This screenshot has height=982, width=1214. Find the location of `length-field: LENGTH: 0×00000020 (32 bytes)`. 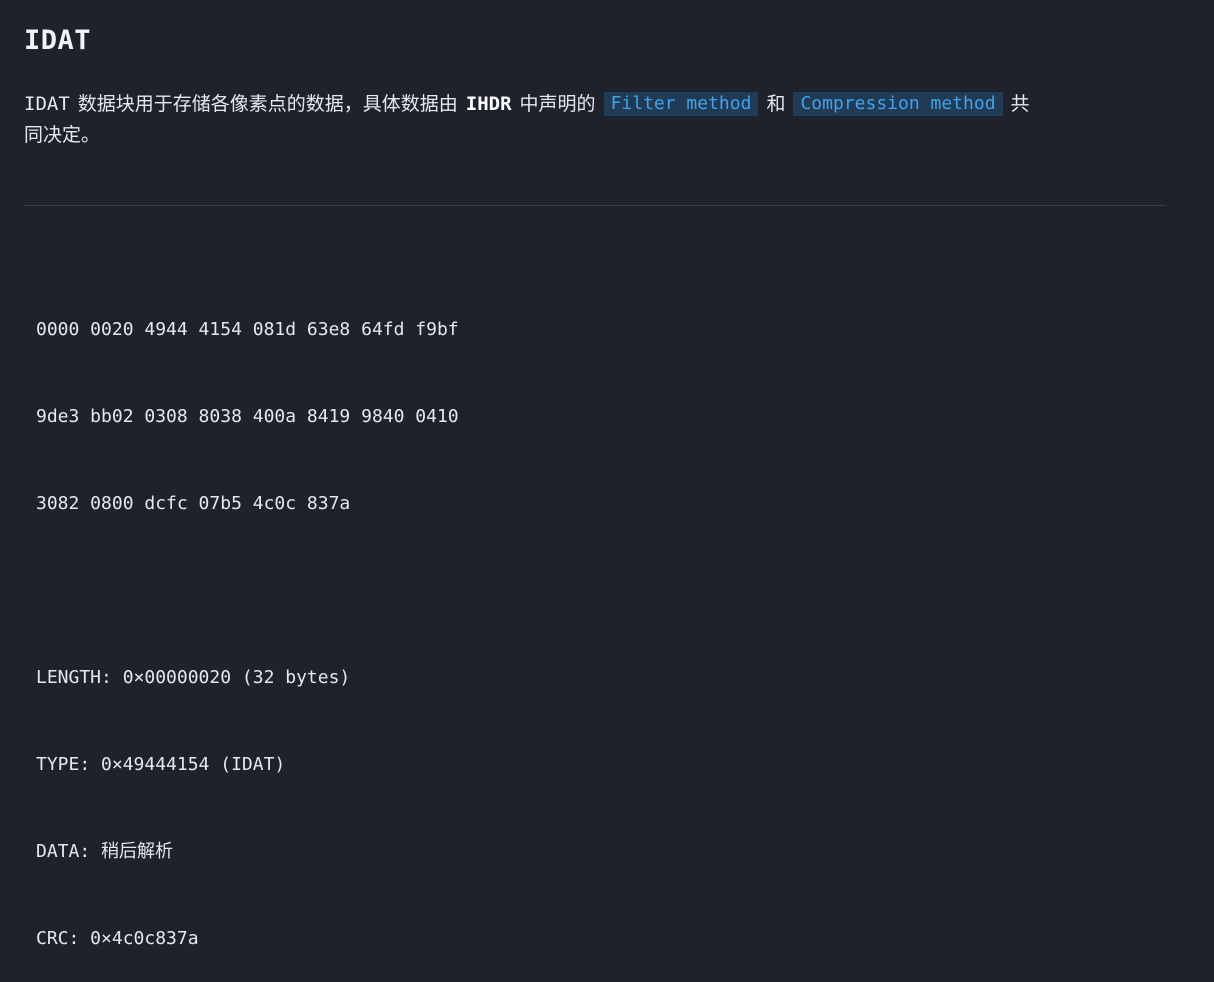

length-field: LENGTH: 0×00000020 (32 bytes) is located at coordinates (193, 677).